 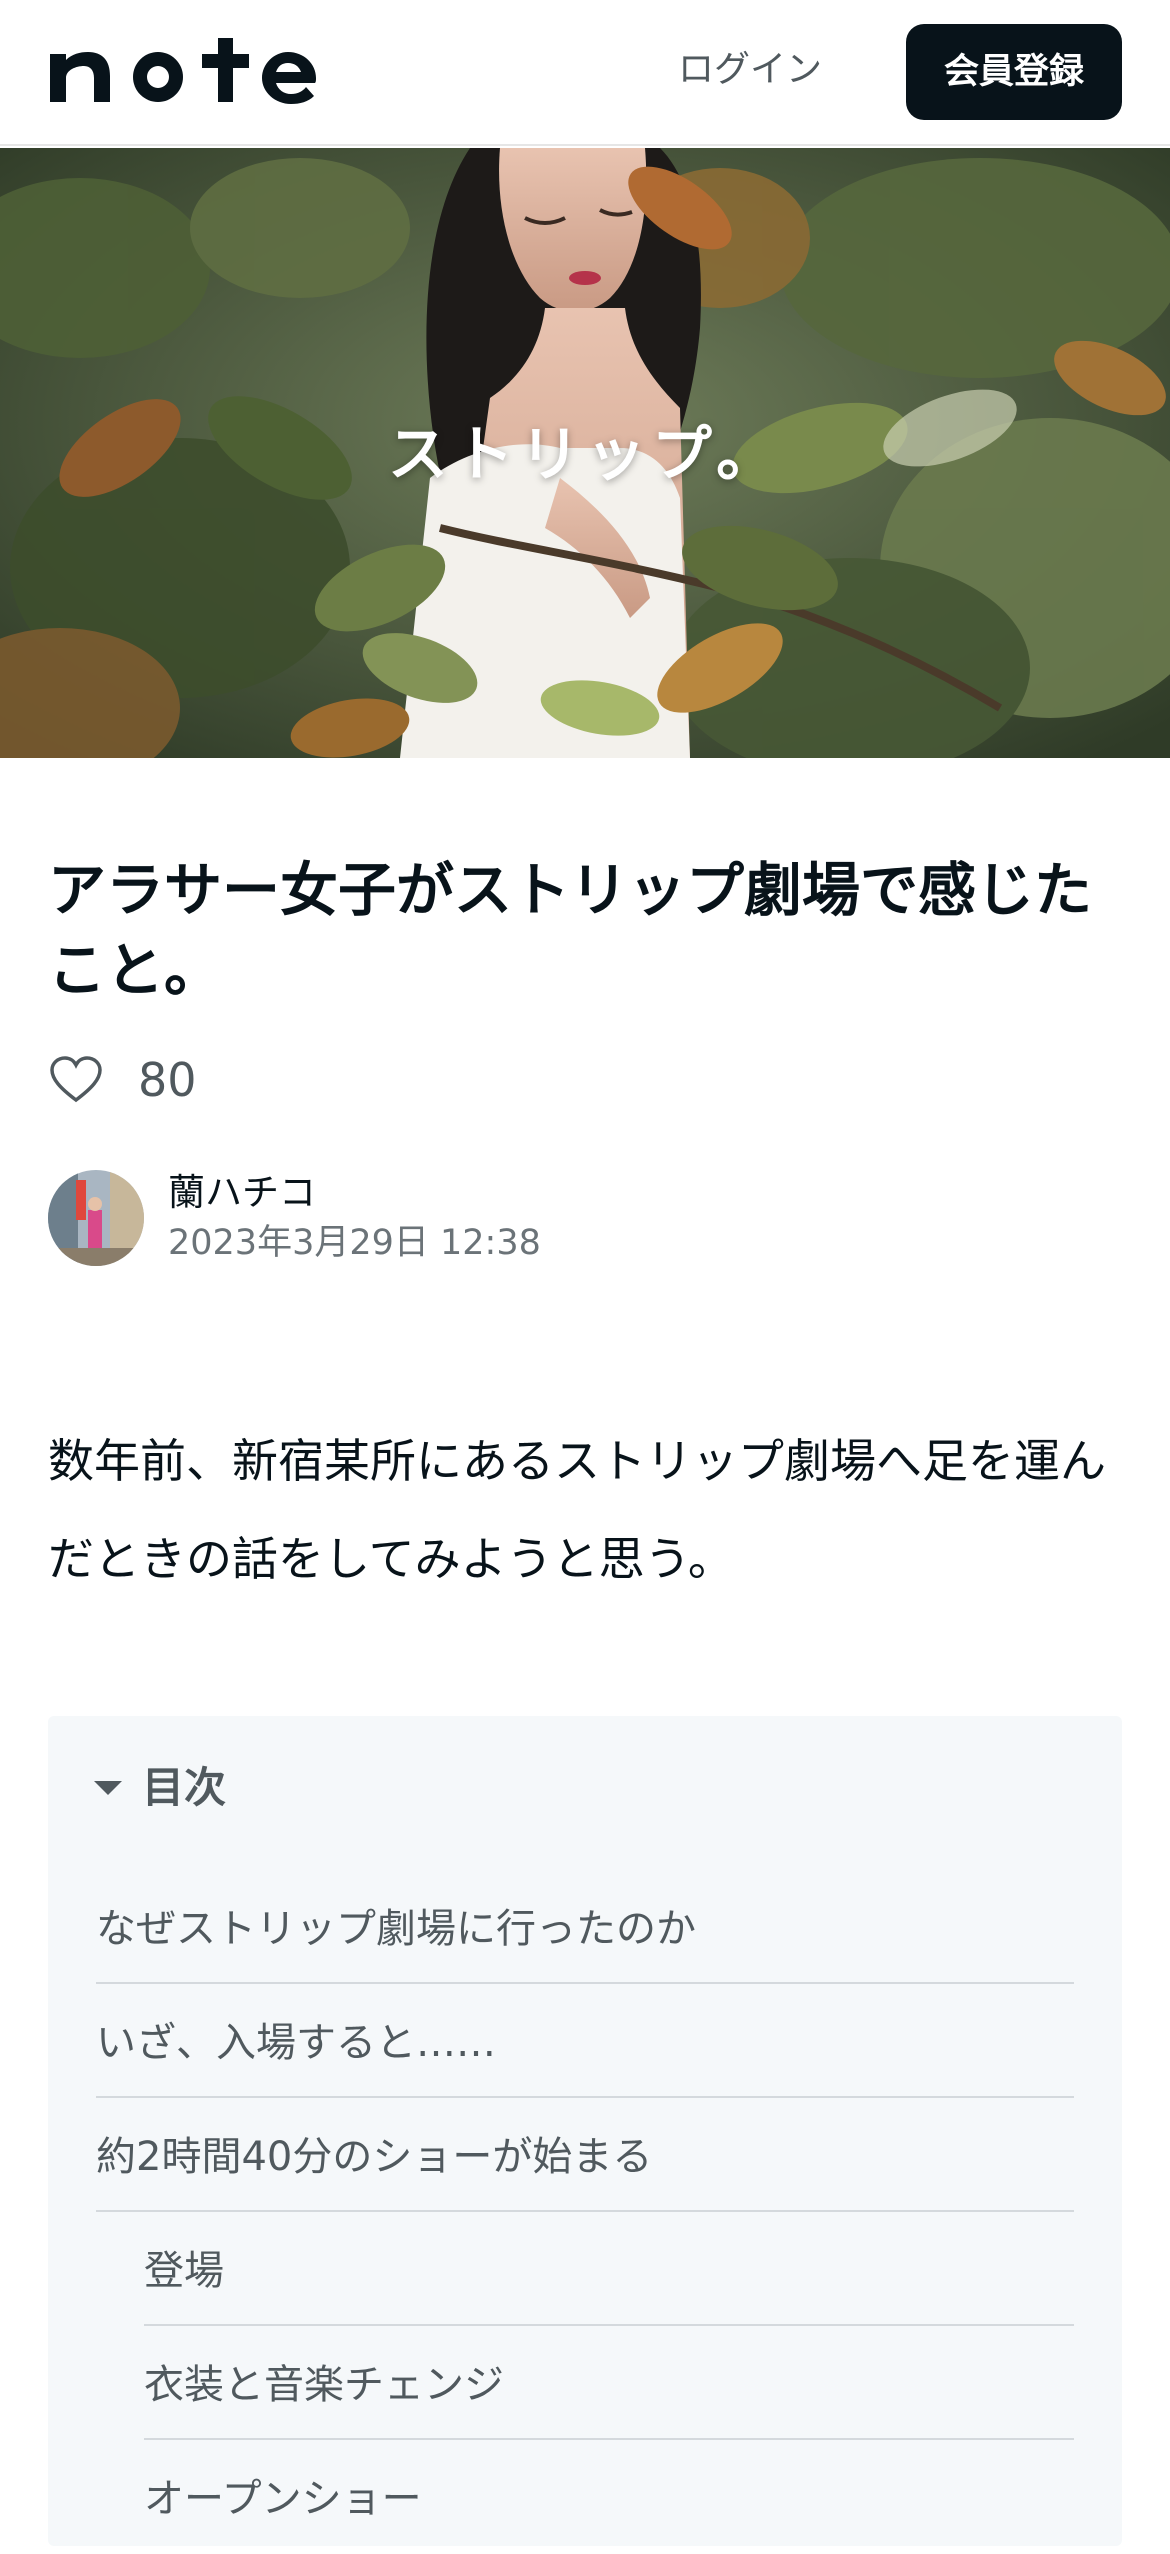 What do you see at coordinates (122, 1080) in the screenshot?
I see `like-area: 80` at bounding box center [122, 1080].